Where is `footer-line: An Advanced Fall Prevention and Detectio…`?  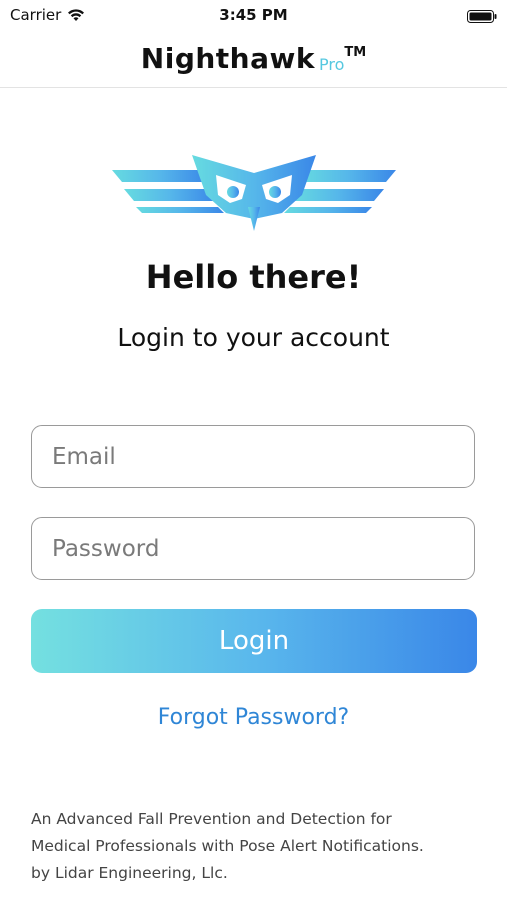
footer-line: An Advanced Fall Prevention and Detectio… is located at coordinates (211, 819).